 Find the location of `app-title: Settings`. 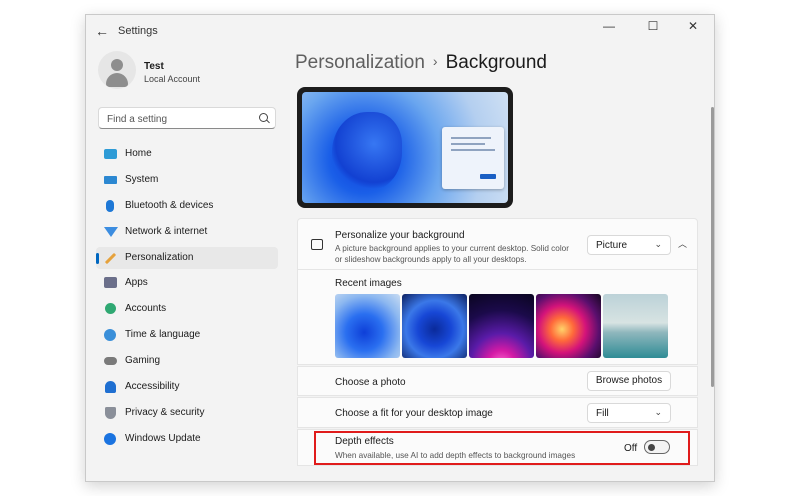

app-title: Settings is located at coordinates (138, 31).